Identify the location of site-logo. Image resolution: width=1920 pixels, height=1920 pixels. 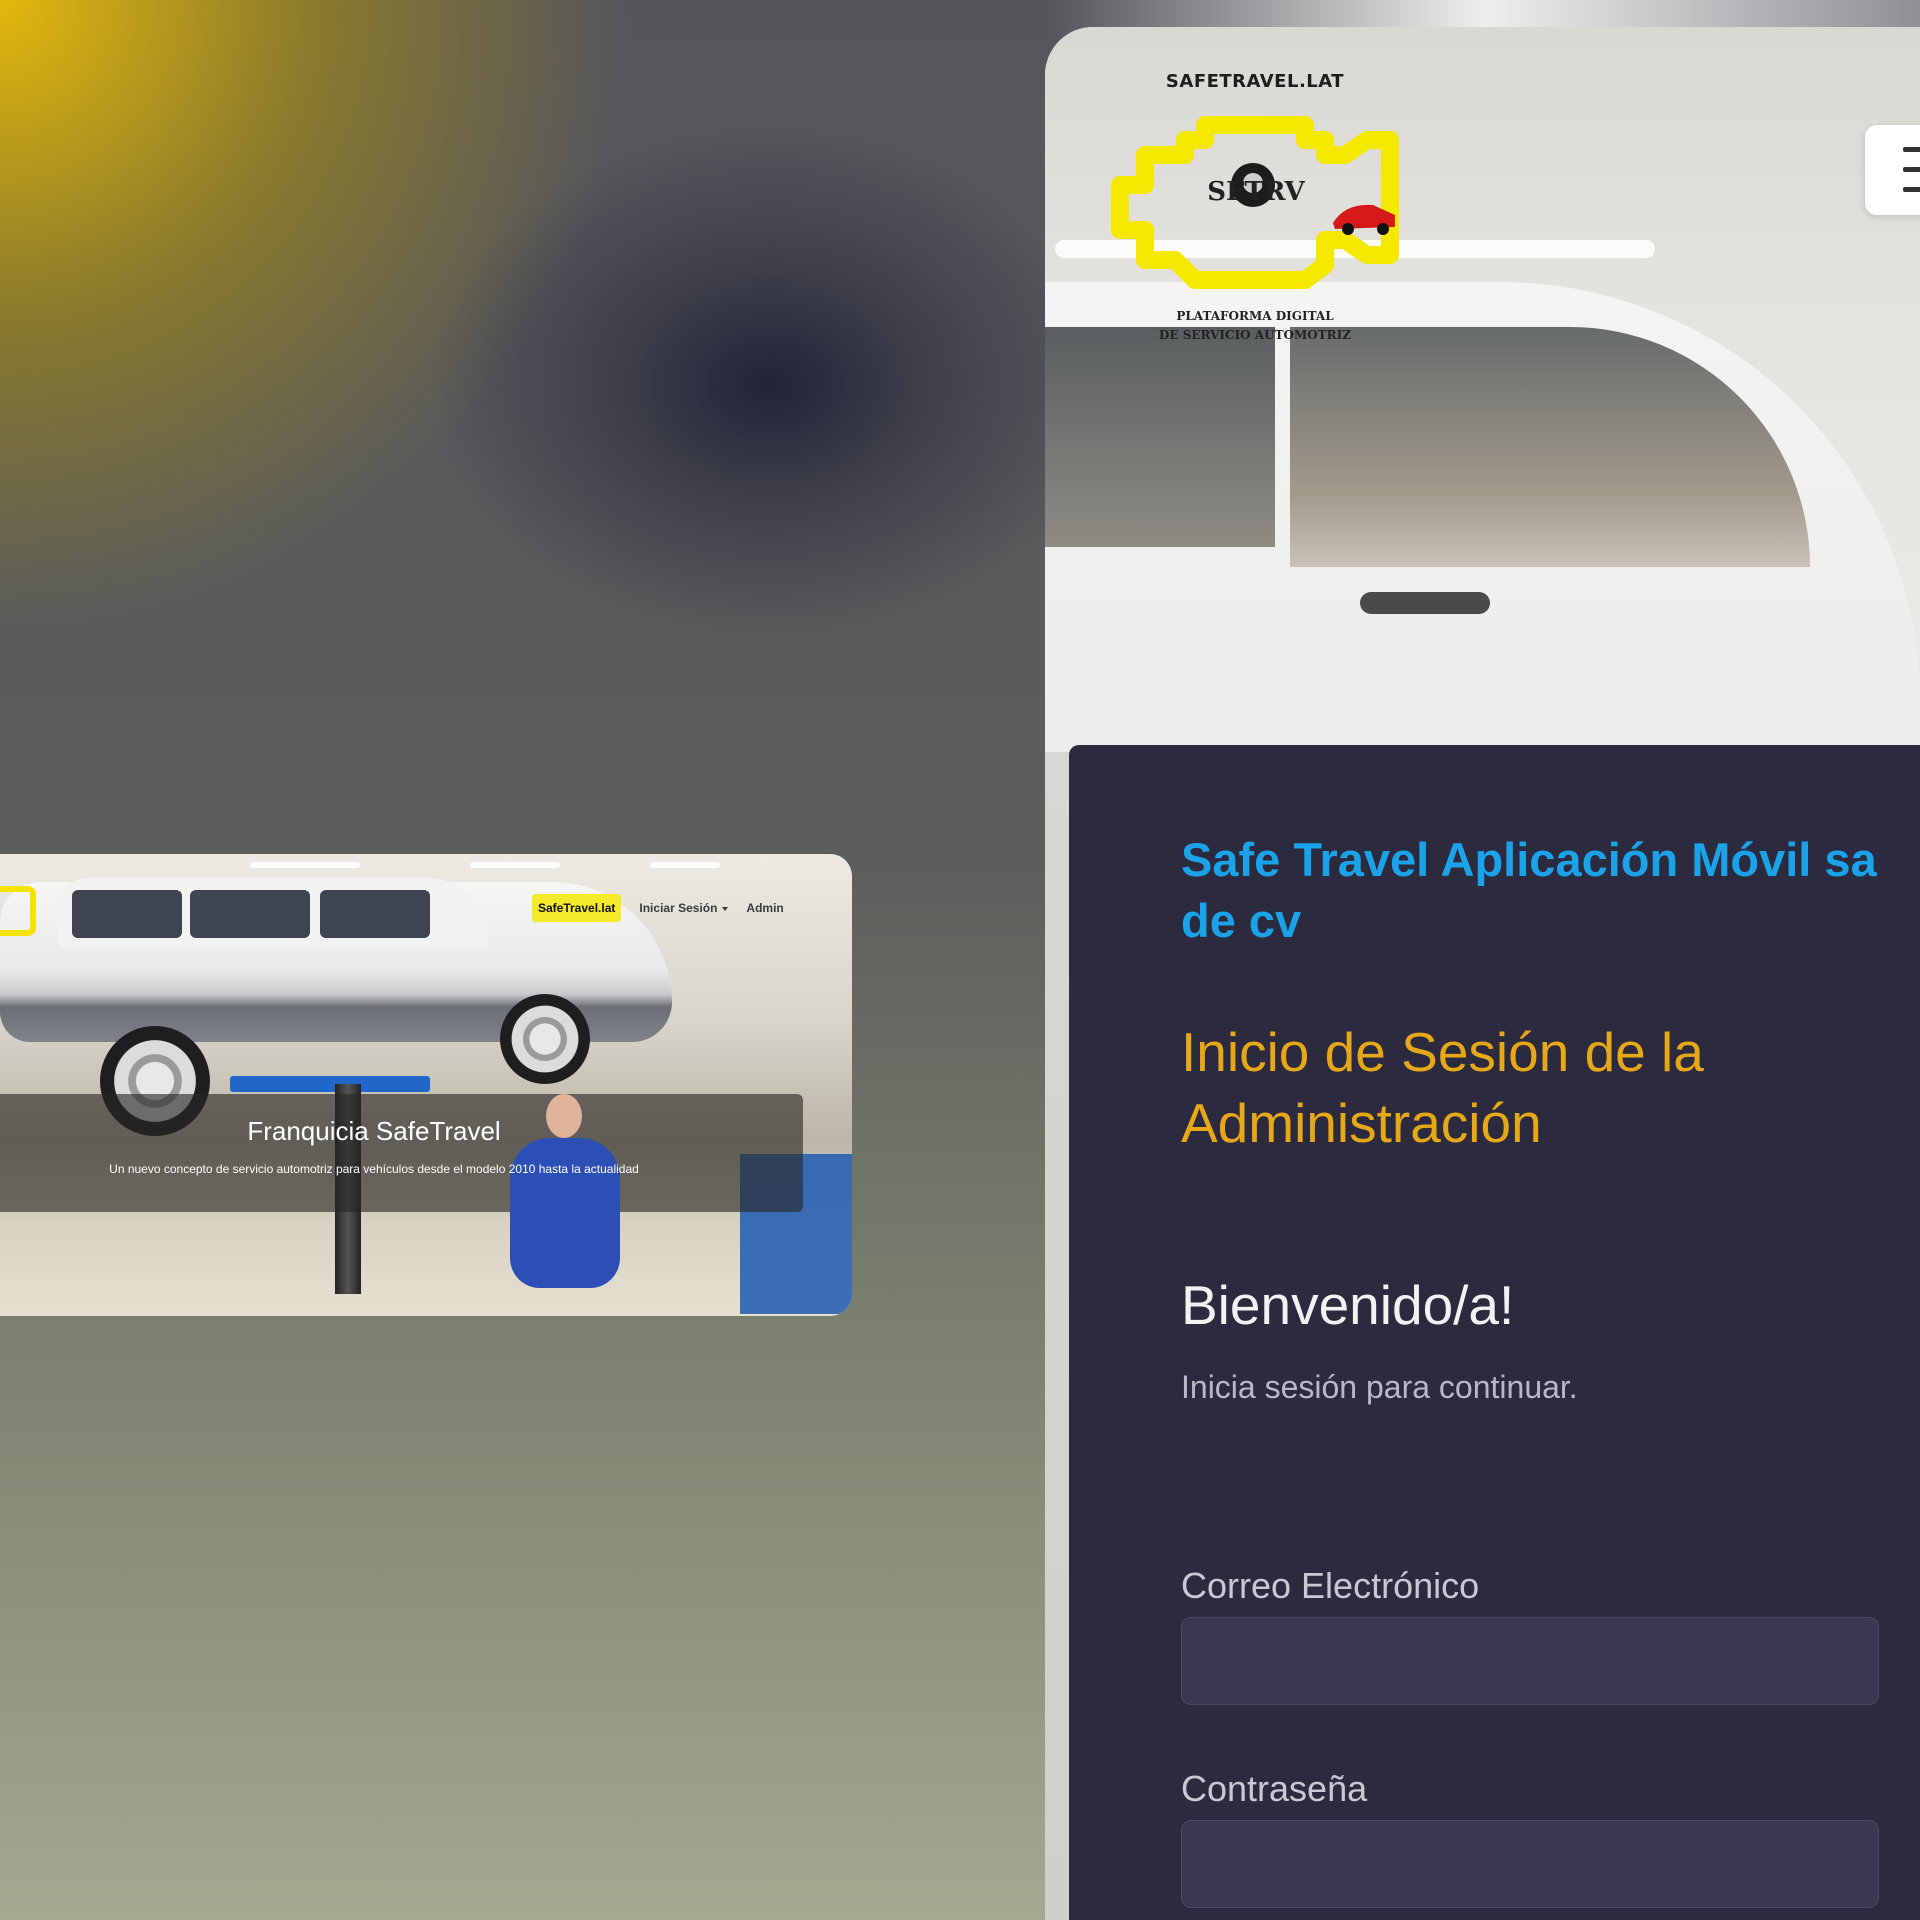
(18, 911).